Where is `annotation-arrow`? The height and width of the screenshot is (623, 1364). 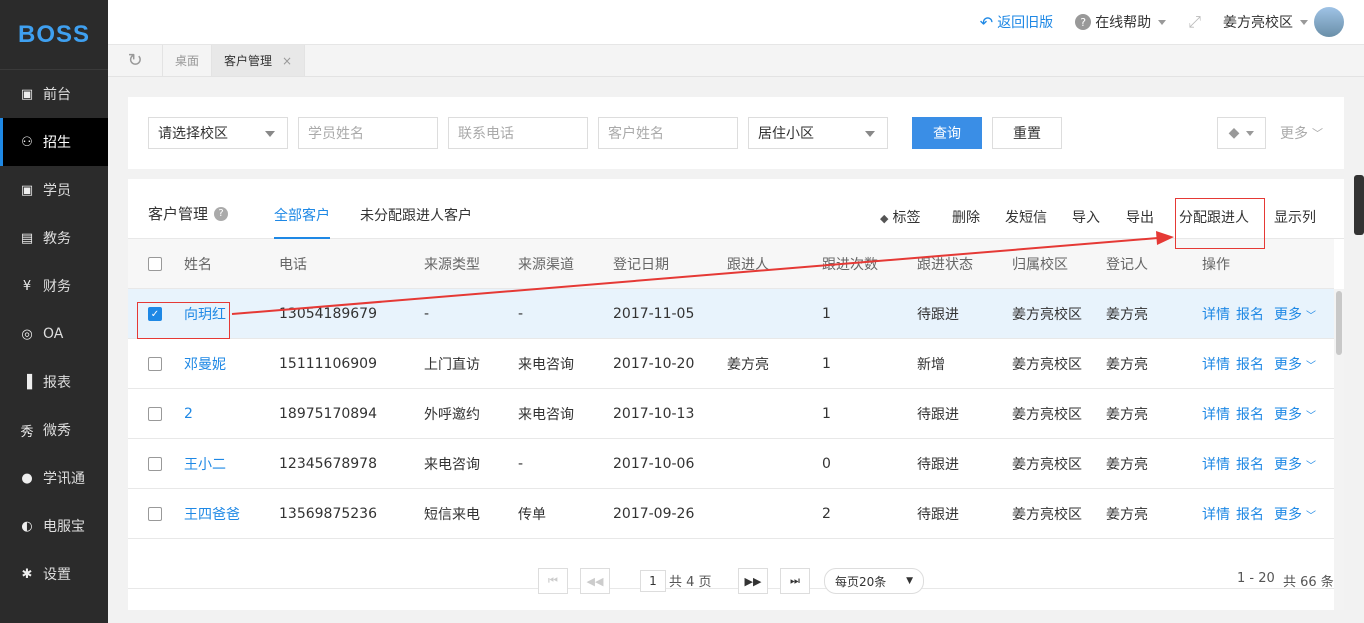
annotation-arrow is located at coordinates (702, 273).